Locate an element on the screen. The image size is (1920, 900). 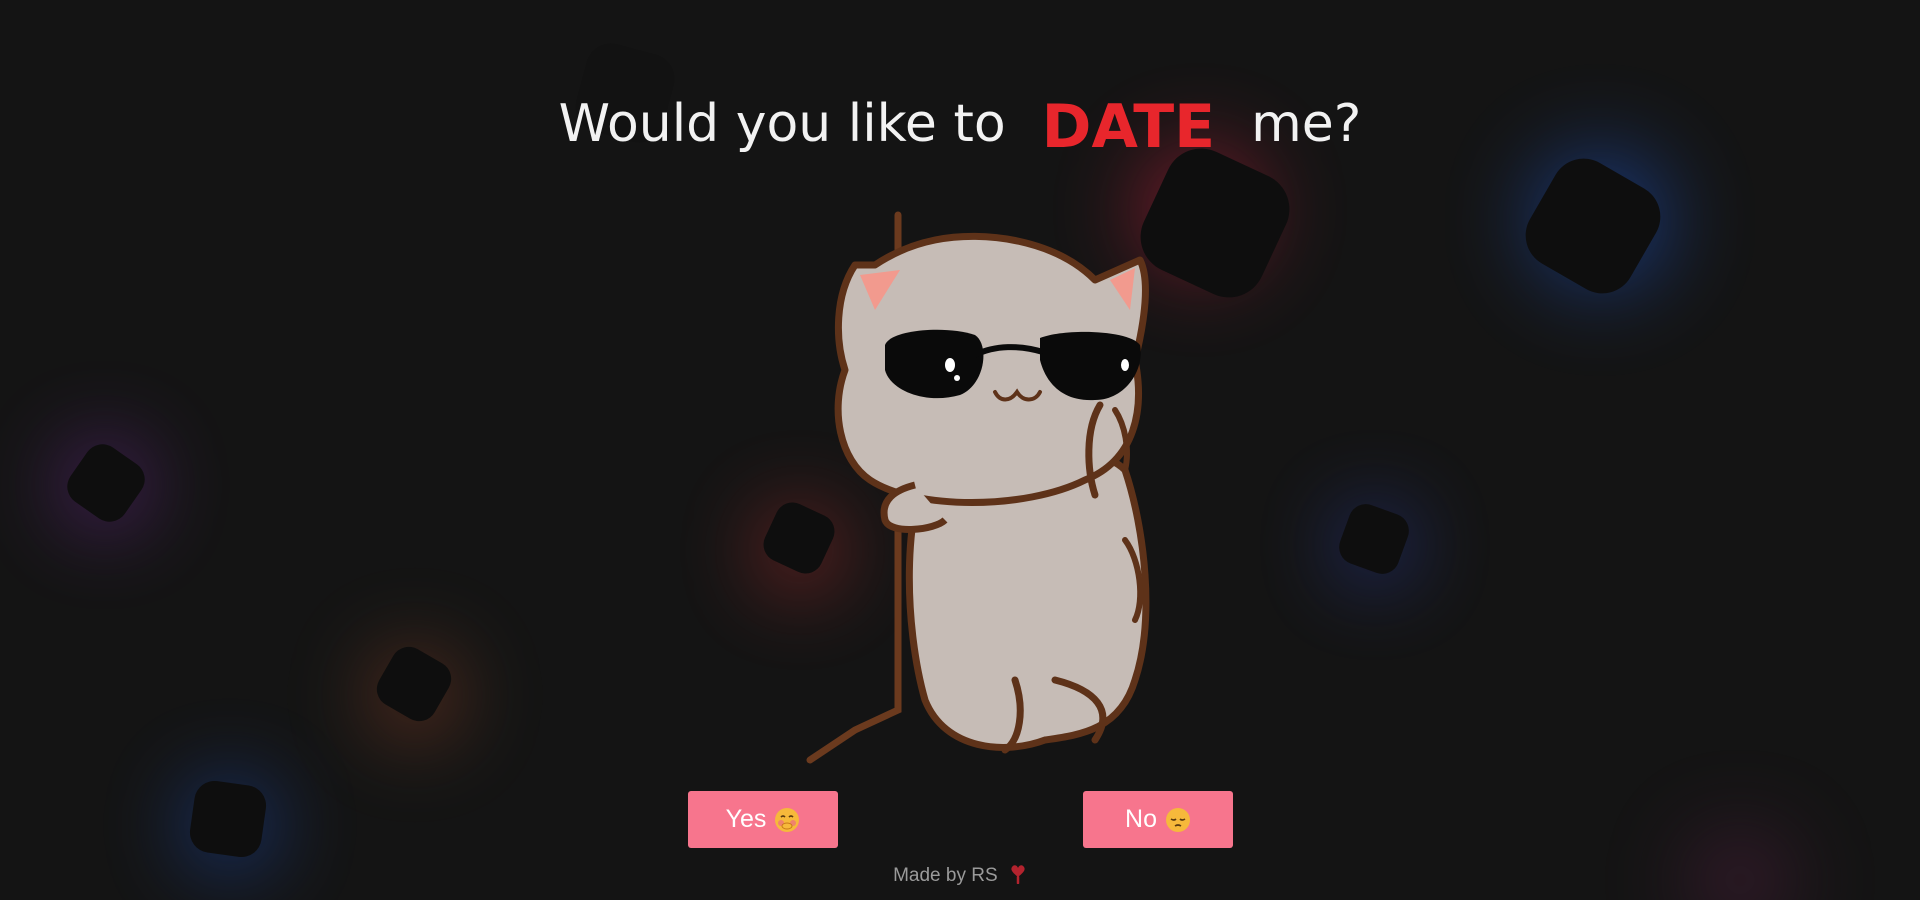
page-title: Would you like to DATE me? is located at coordinates (960, 127).